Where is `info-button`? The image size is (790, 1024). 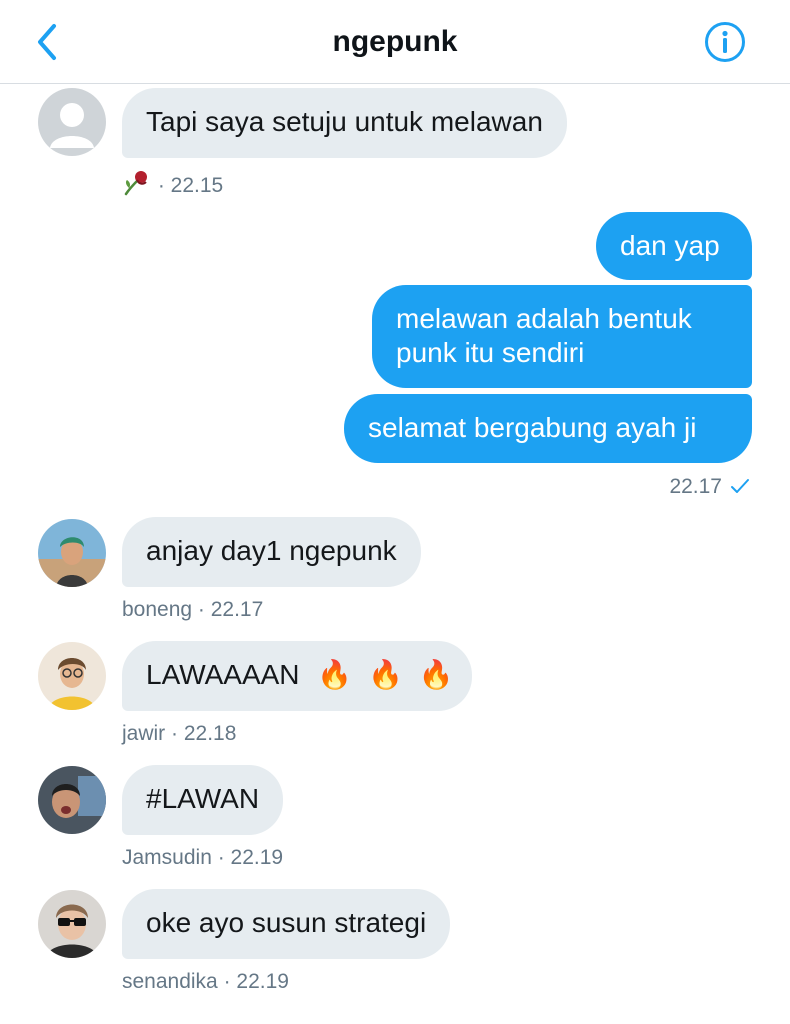
info-button is located at coordinates (725, 42).